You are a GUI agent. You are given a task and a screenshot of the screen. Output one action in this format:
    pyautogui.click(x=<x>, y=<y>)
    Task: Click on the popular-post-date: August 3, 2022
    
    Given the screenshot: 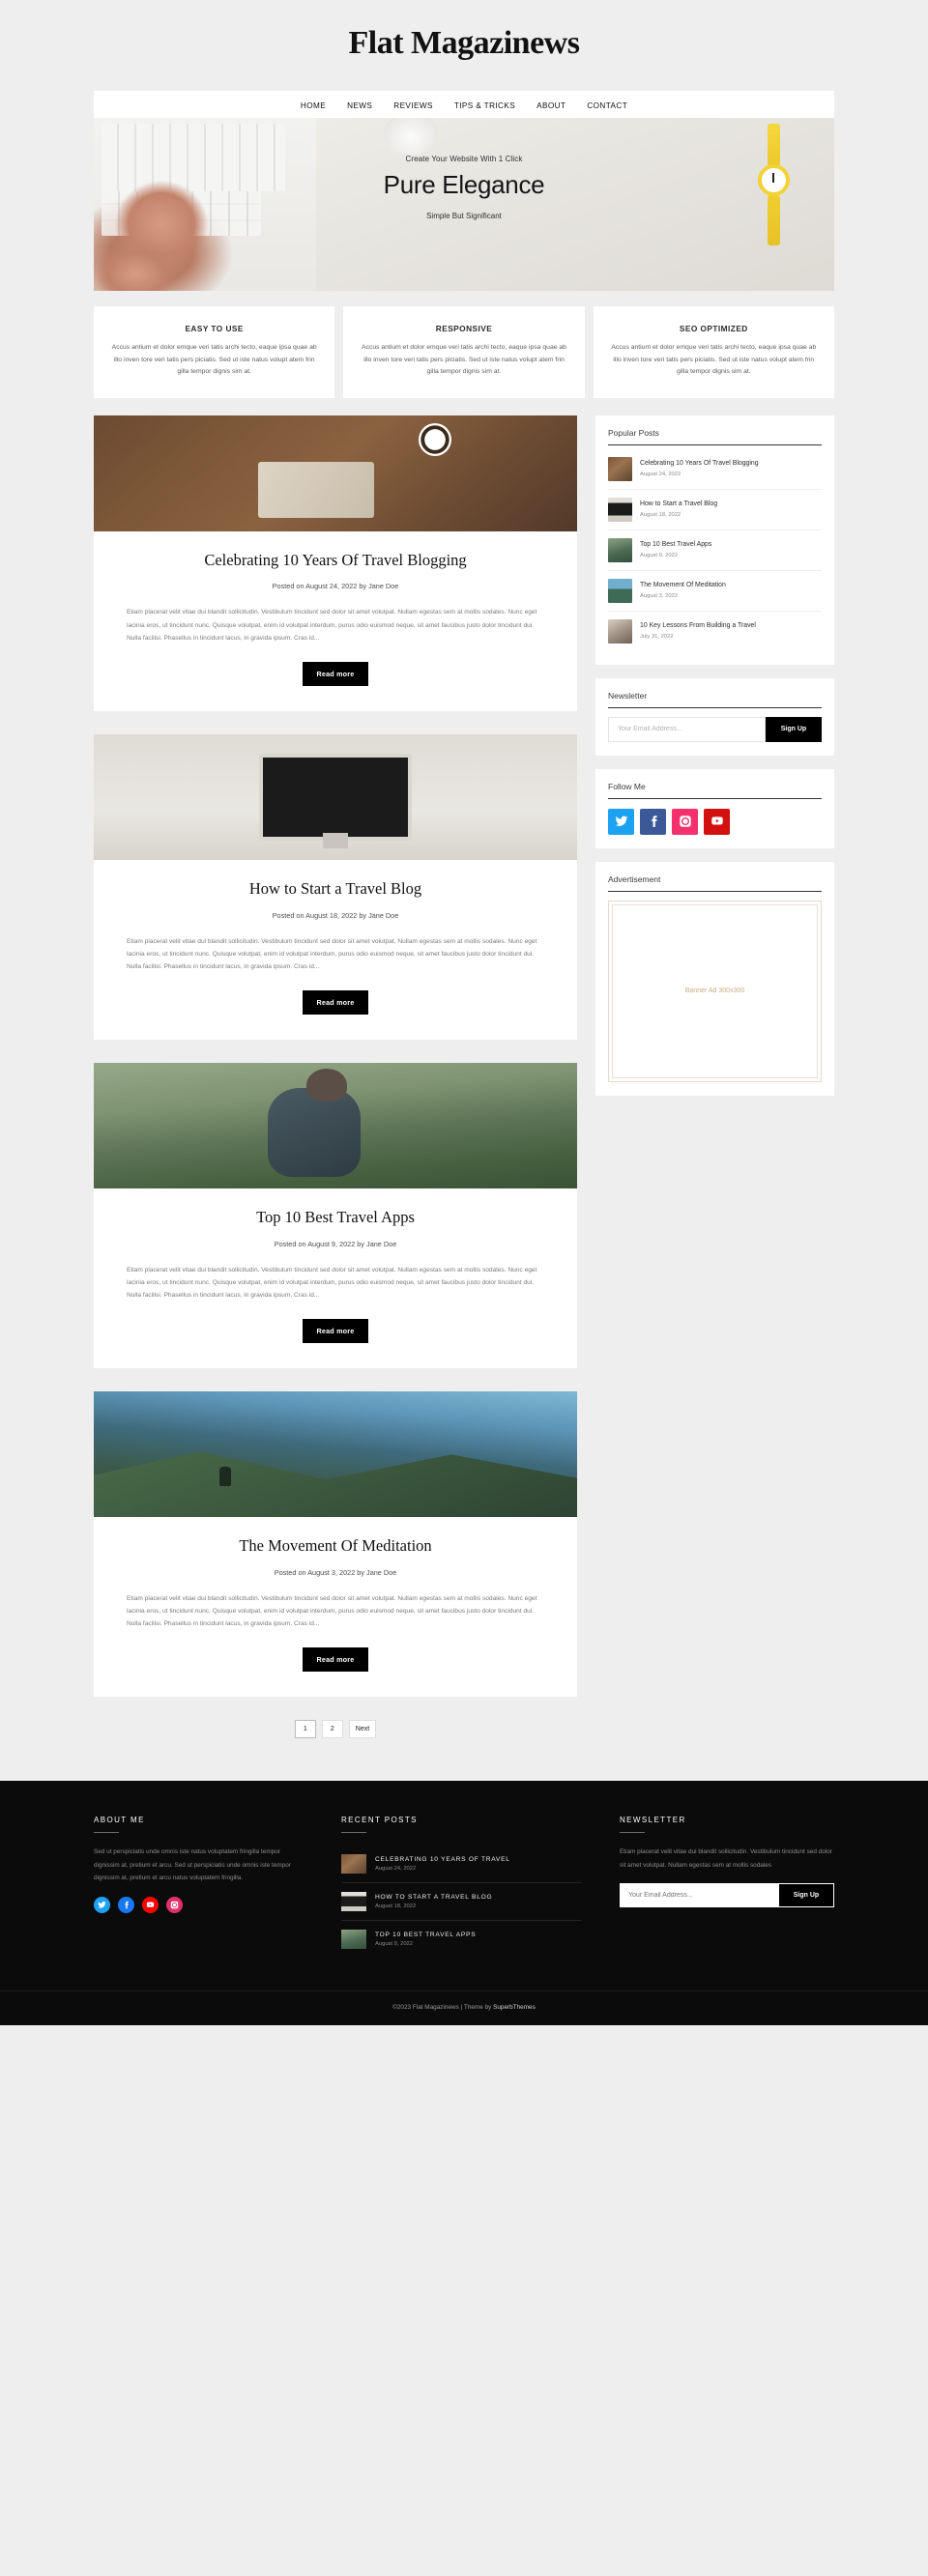 What is the action you would take?
    pyautogui.click(x=659, y=597)
    